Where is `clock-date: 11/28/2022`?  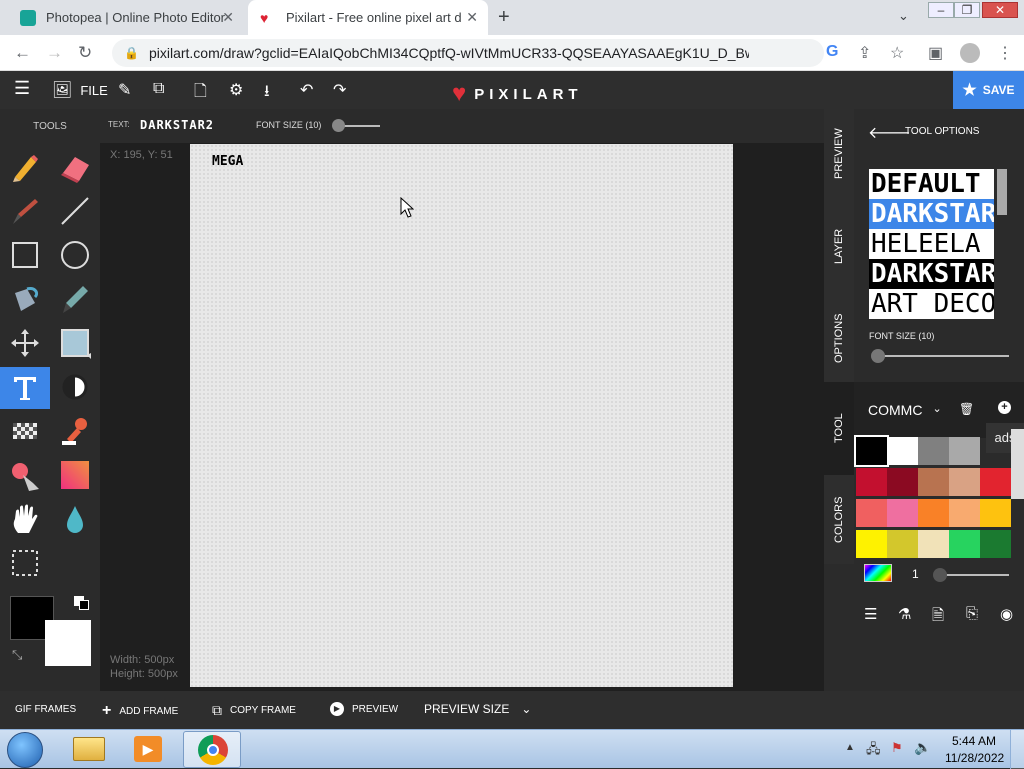 clock-date: 11/28/2022 is located at coordinates (974, 758).